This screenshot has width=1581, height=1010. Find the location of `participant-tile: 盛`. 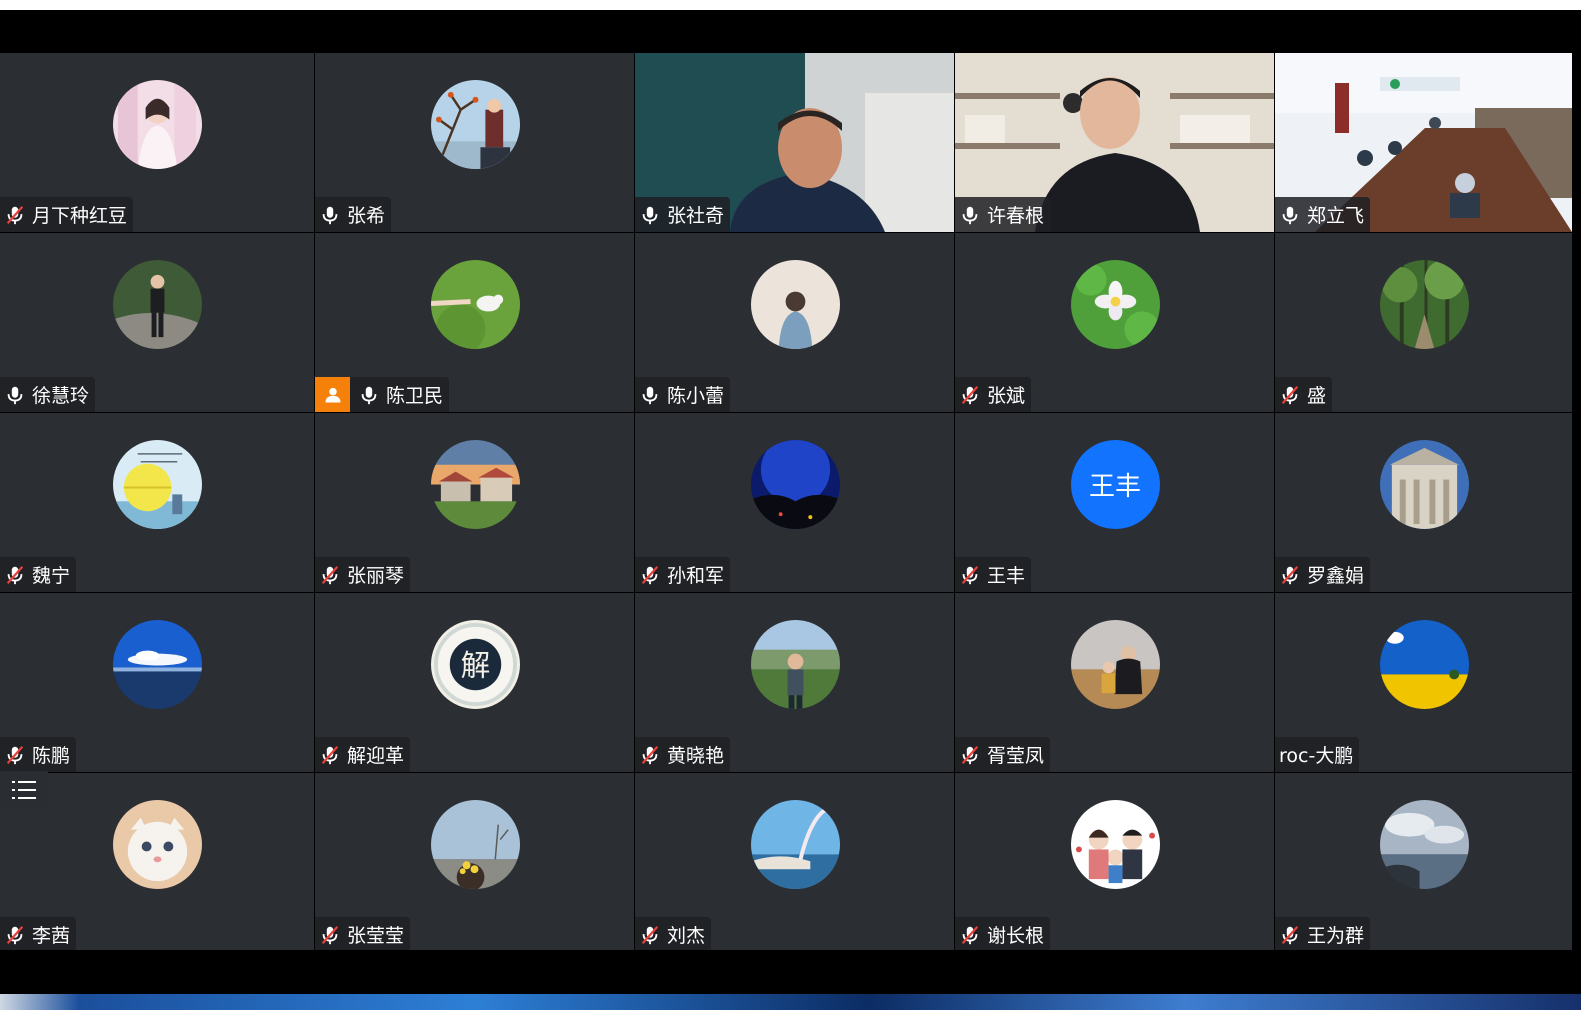

participant-tile: 盛 is located at coordinates (1423, 322).